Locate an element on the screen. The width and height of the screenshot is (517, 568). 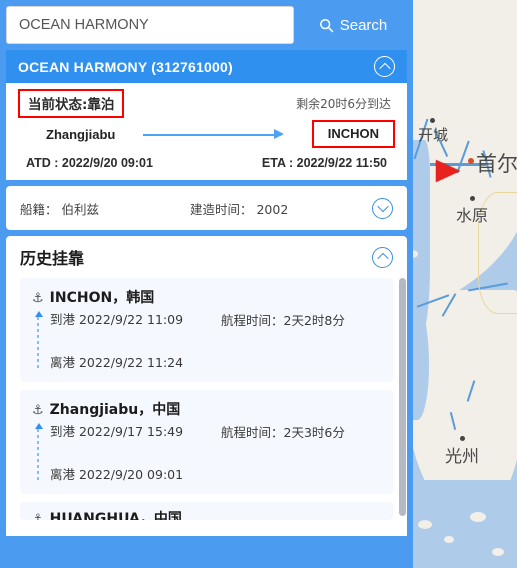
entry-header: ⚓ Zhangjiabu，中国 is located at coordinates (206, 409).